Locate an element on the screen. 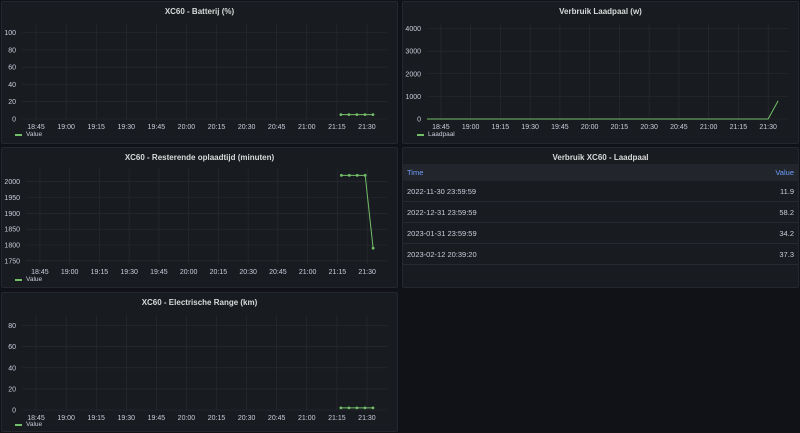  table-row: 2023-02-12 20:39:20 37.3 is located at coordinates (600, 254).